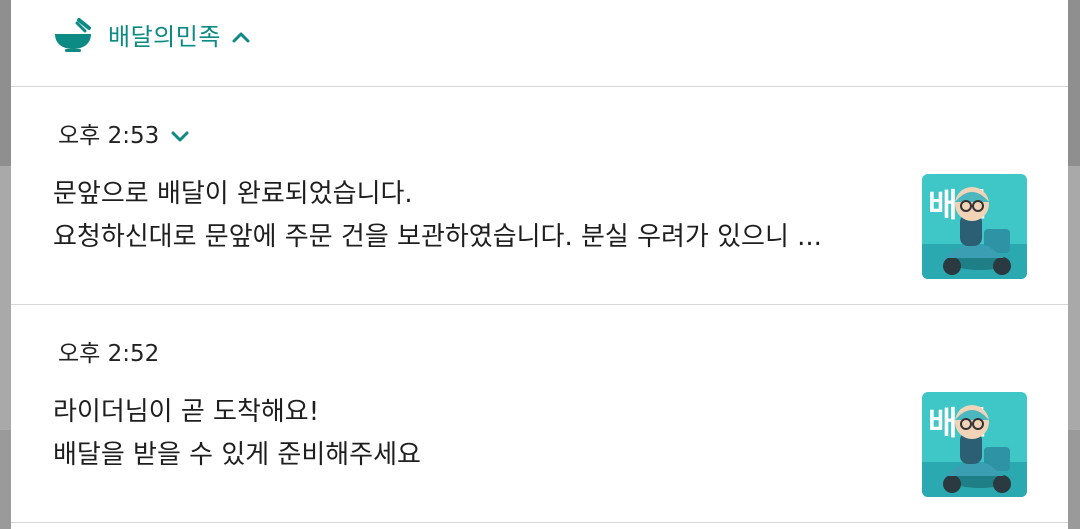 This screenshot has height=529, width=1080. Describe the element at coordinates (180, 137) in the screenshot. I see `chevron-down-icon` at that location.